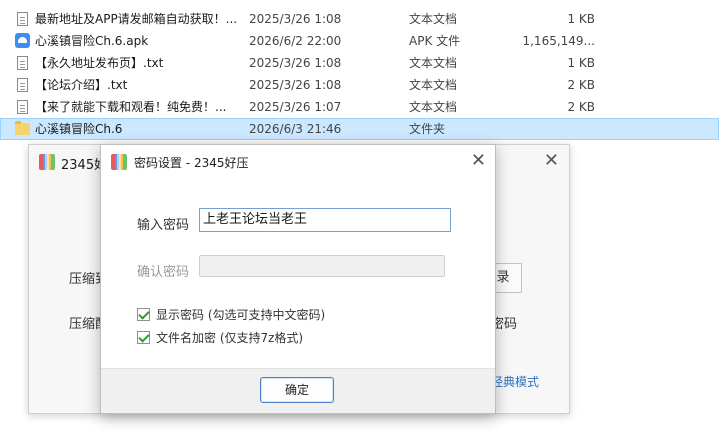 The width and height of the screenshot is (719, 444). What do you see at coordinates (359, 63) in the screenshot?
I see `file-row: 【永久地址发布页】.txt 2025/3/26 1:08 文本文档 1 KB` at bounding box center [359, 63].